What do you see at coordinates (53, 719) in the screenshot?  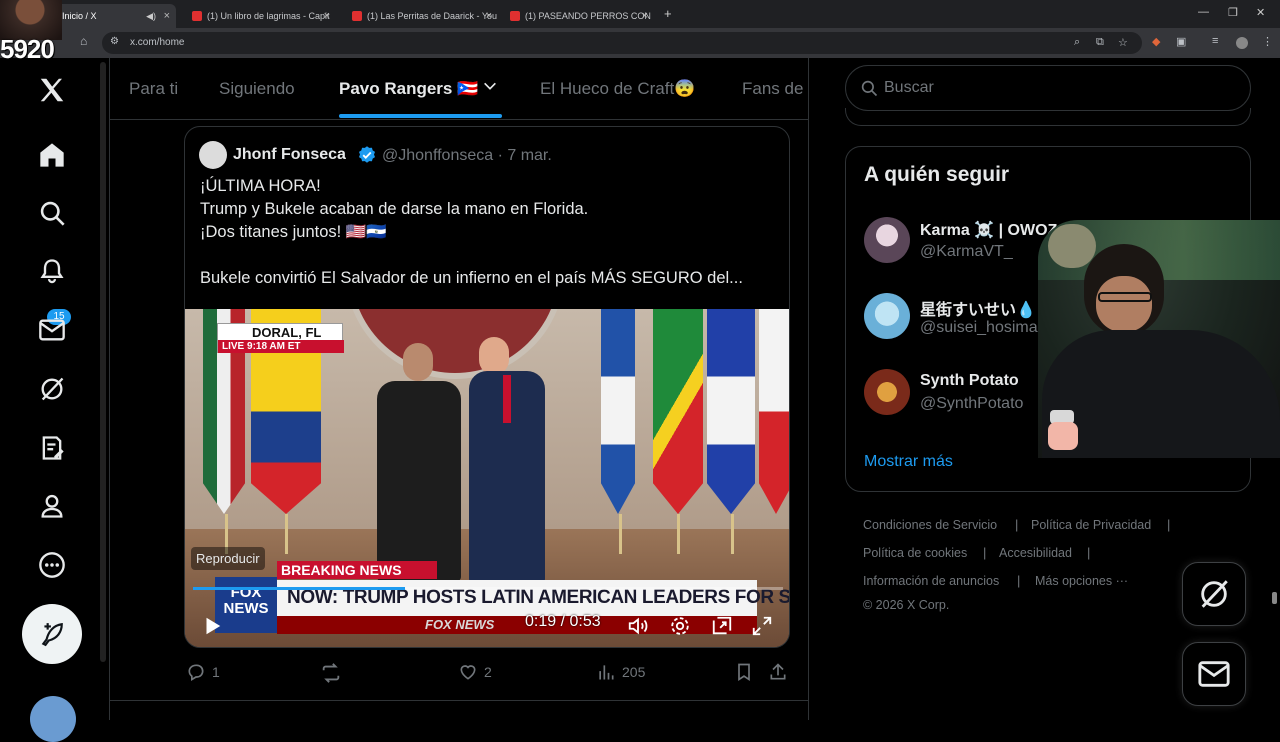 I see `account-avatar` at bounding box center [53, 719].